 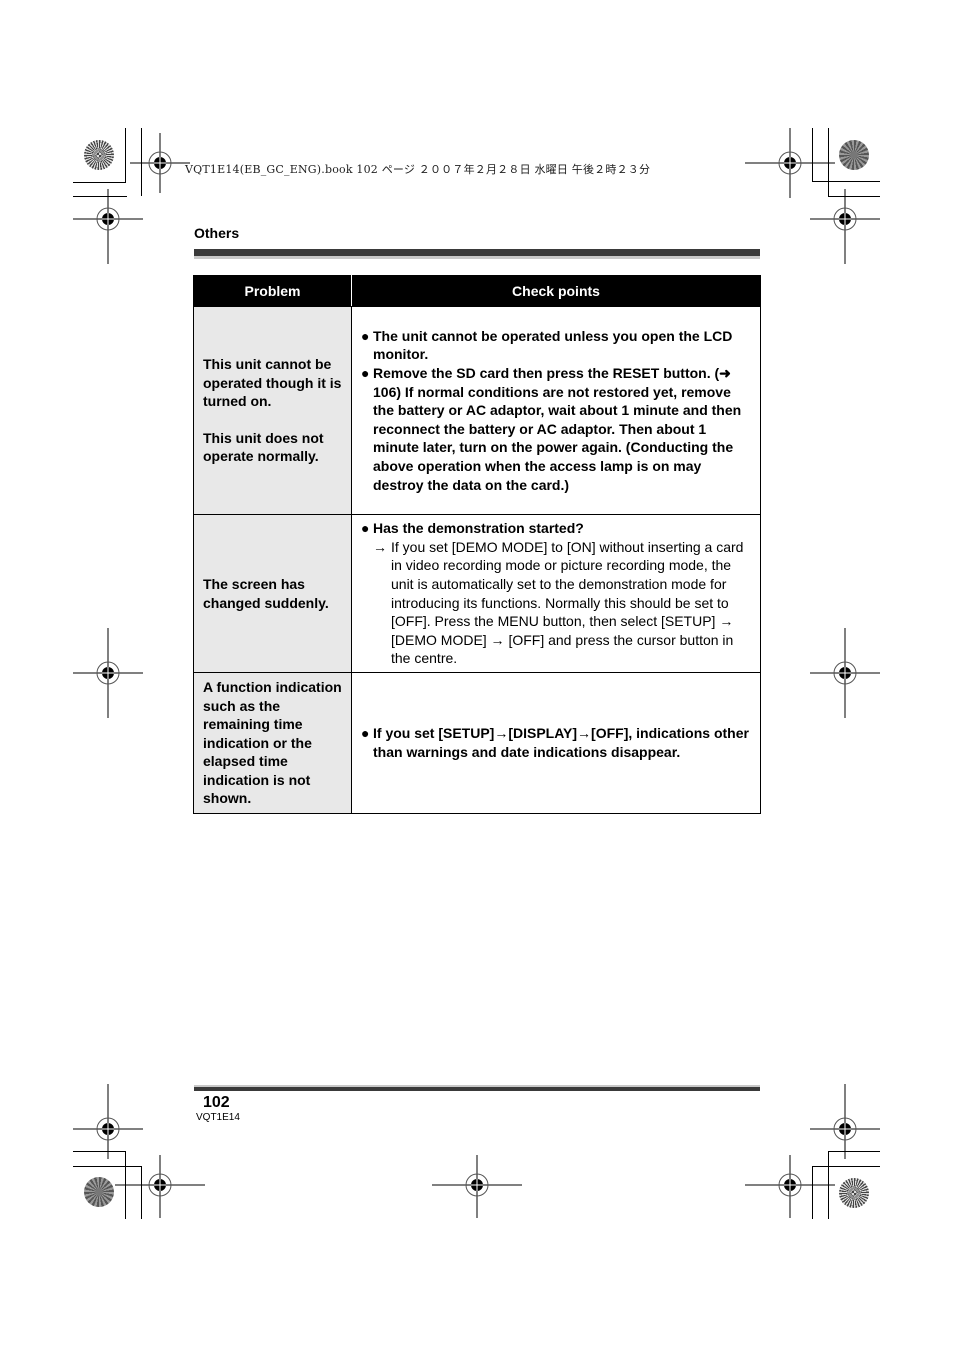 I want to click on problem-cell: The screen has changed suddenly., so click(x=272, y=593).